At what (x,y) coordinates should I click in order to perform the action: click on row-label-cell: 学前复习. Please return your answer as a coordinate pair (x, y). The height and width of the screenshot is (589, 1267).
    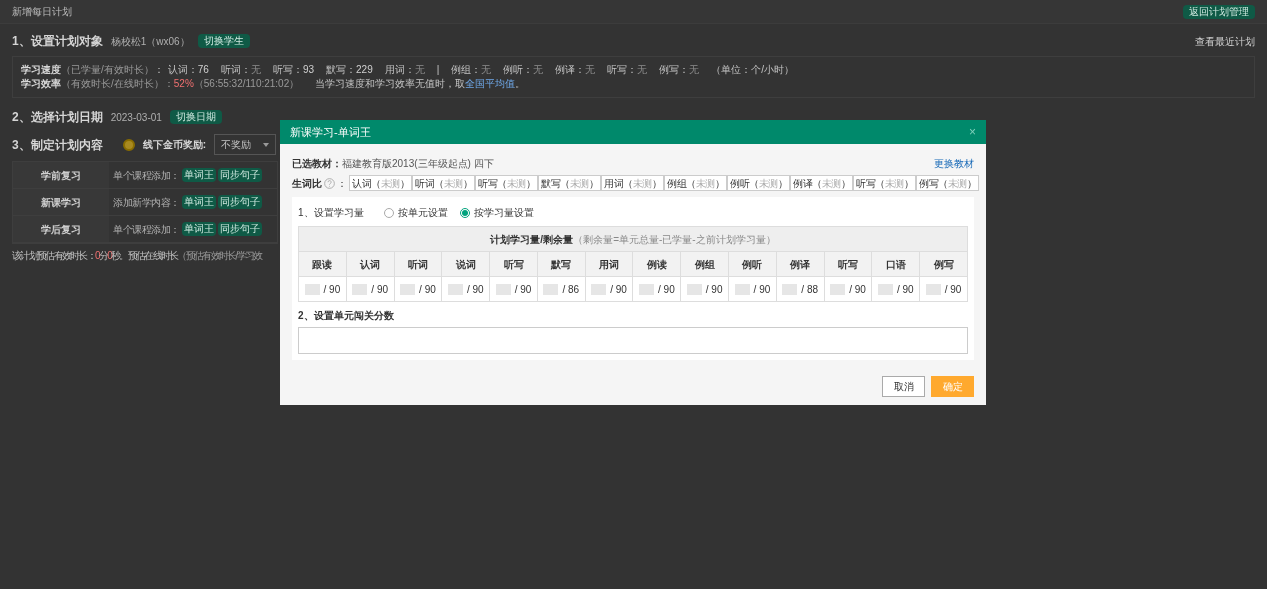
    Looking at the image, I should click on (61, 175).